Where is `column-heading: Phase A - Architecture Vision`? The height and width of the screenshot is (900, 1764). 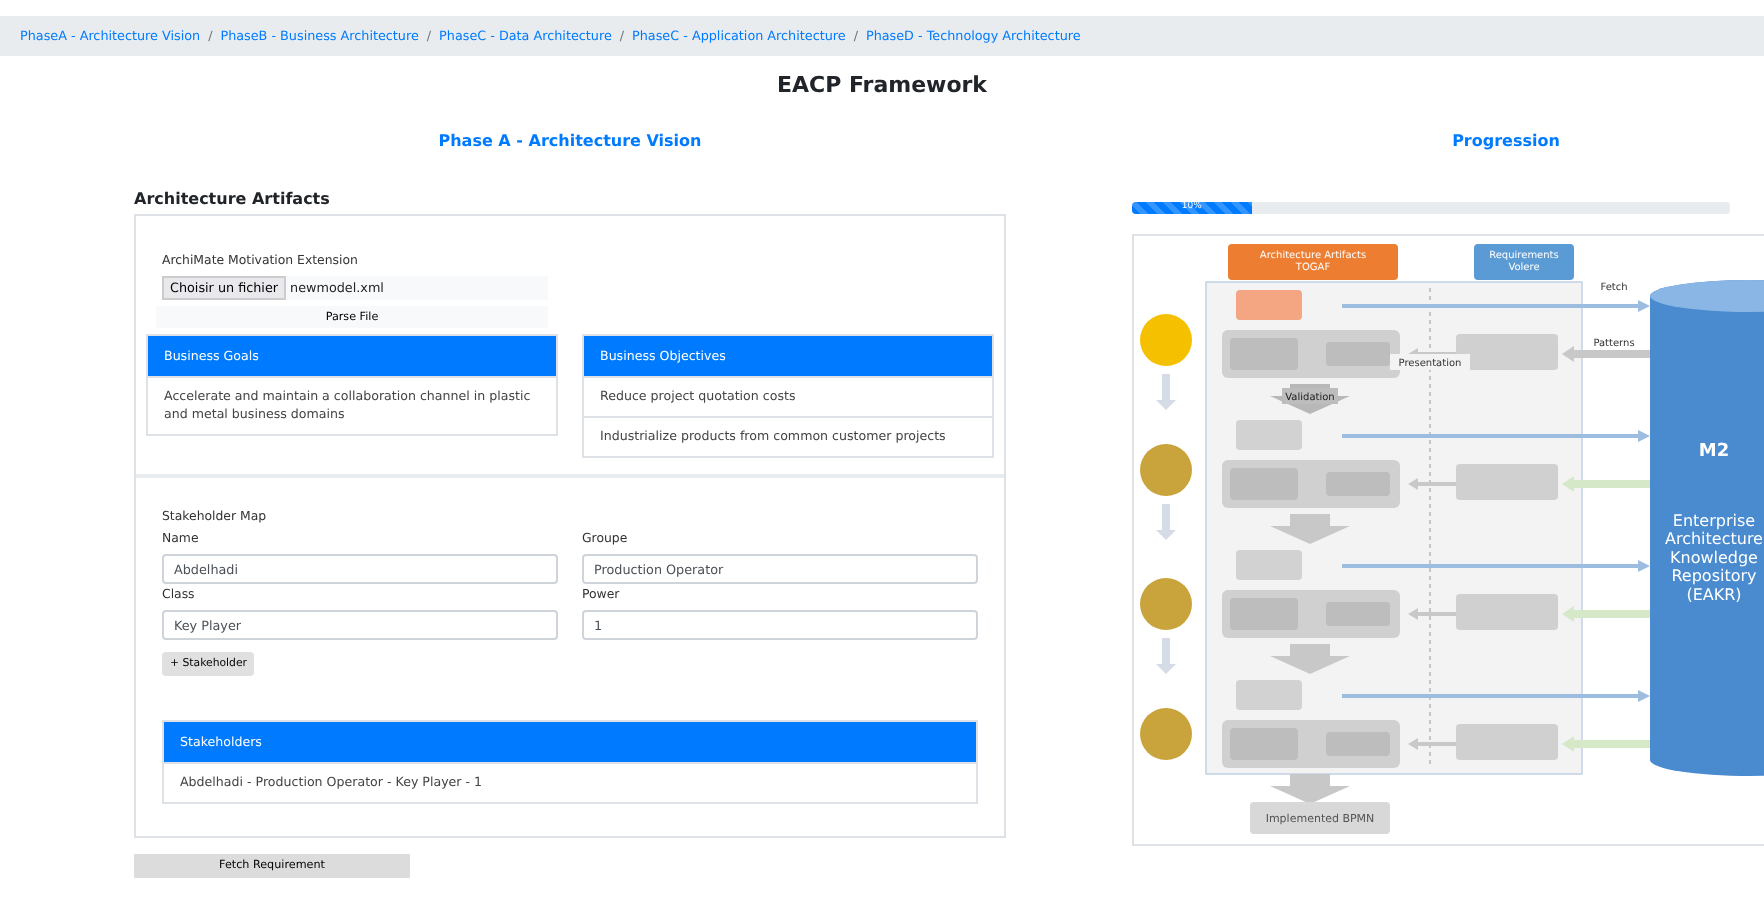 column-heading: Phase A - Architecture Vision is located at coordinates (570, 141).